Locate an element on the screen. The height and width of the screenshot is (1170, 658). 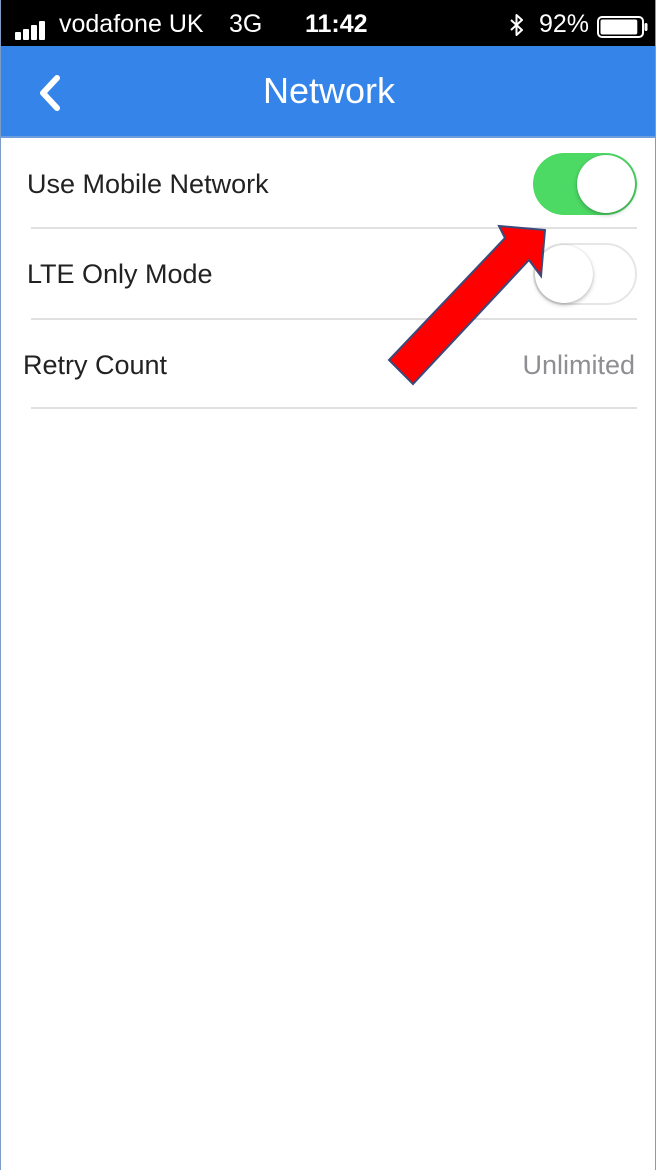
setting-row-use-mobile-network: Use Mobile Network is located at coordinates (328, 183).